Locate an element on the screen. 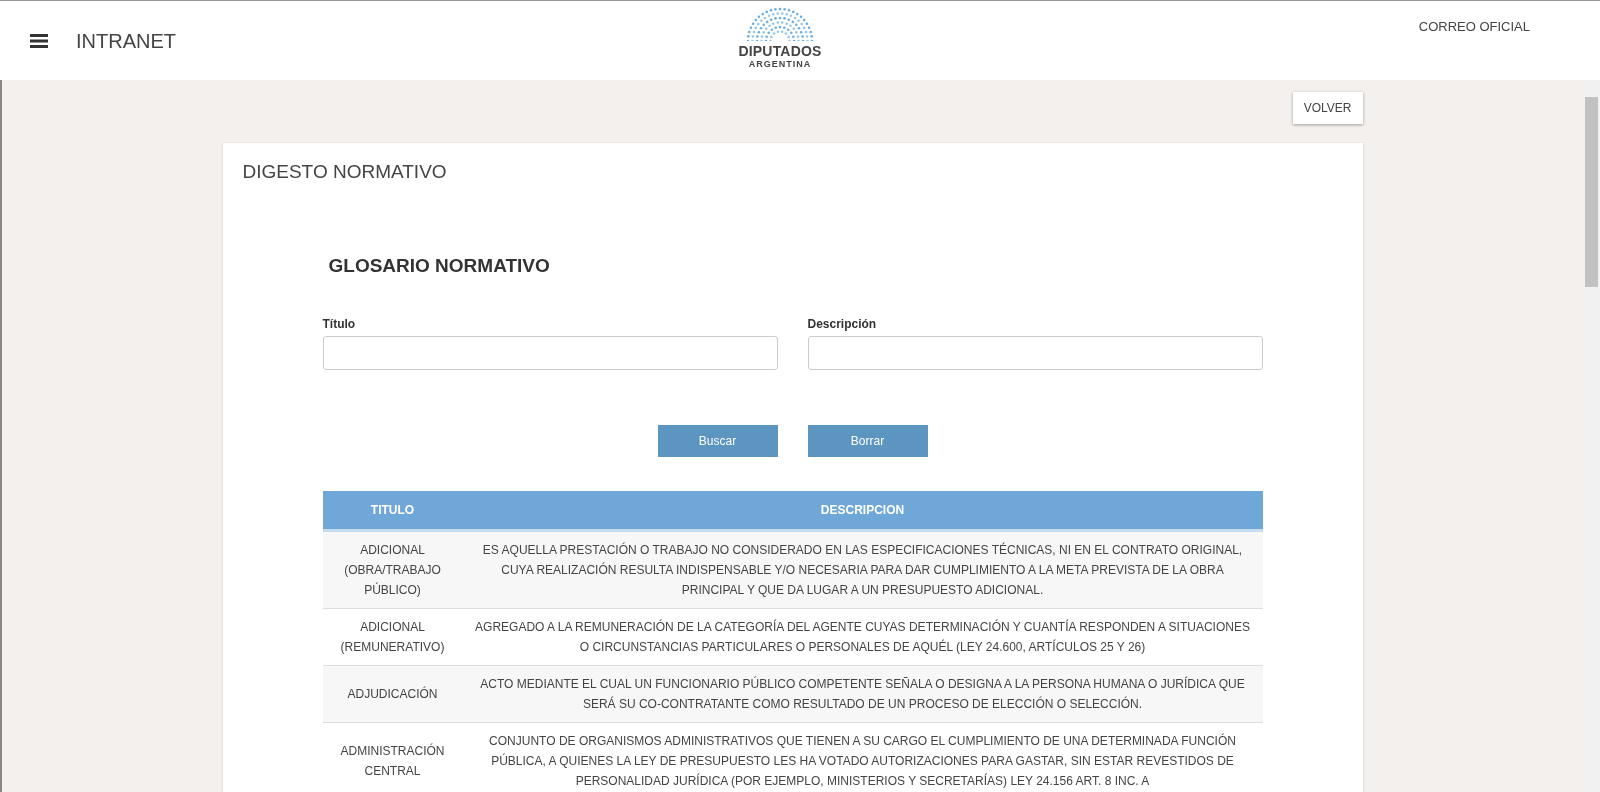  card-title: DIGESTO NORMATIVO is located at coordinates (344, 171).